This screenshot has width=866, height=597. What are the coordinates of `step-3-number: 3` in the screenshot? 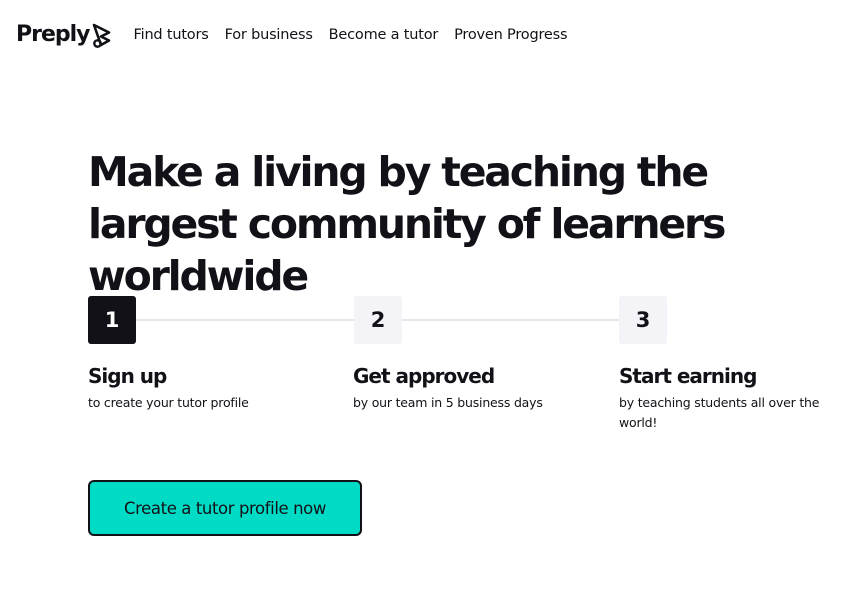 It's located at (643, 320).